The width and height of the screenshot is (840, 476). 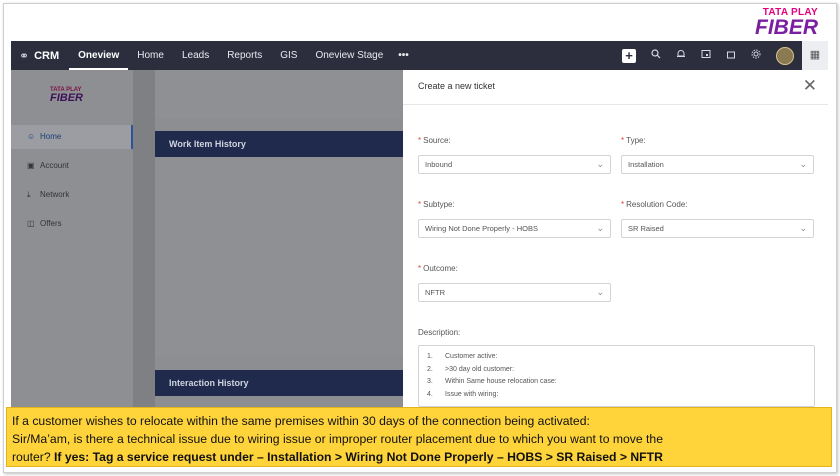 I want to click on subtype-value: Wiring Not Done Properly - HOBS, so click(x=481, y=228).